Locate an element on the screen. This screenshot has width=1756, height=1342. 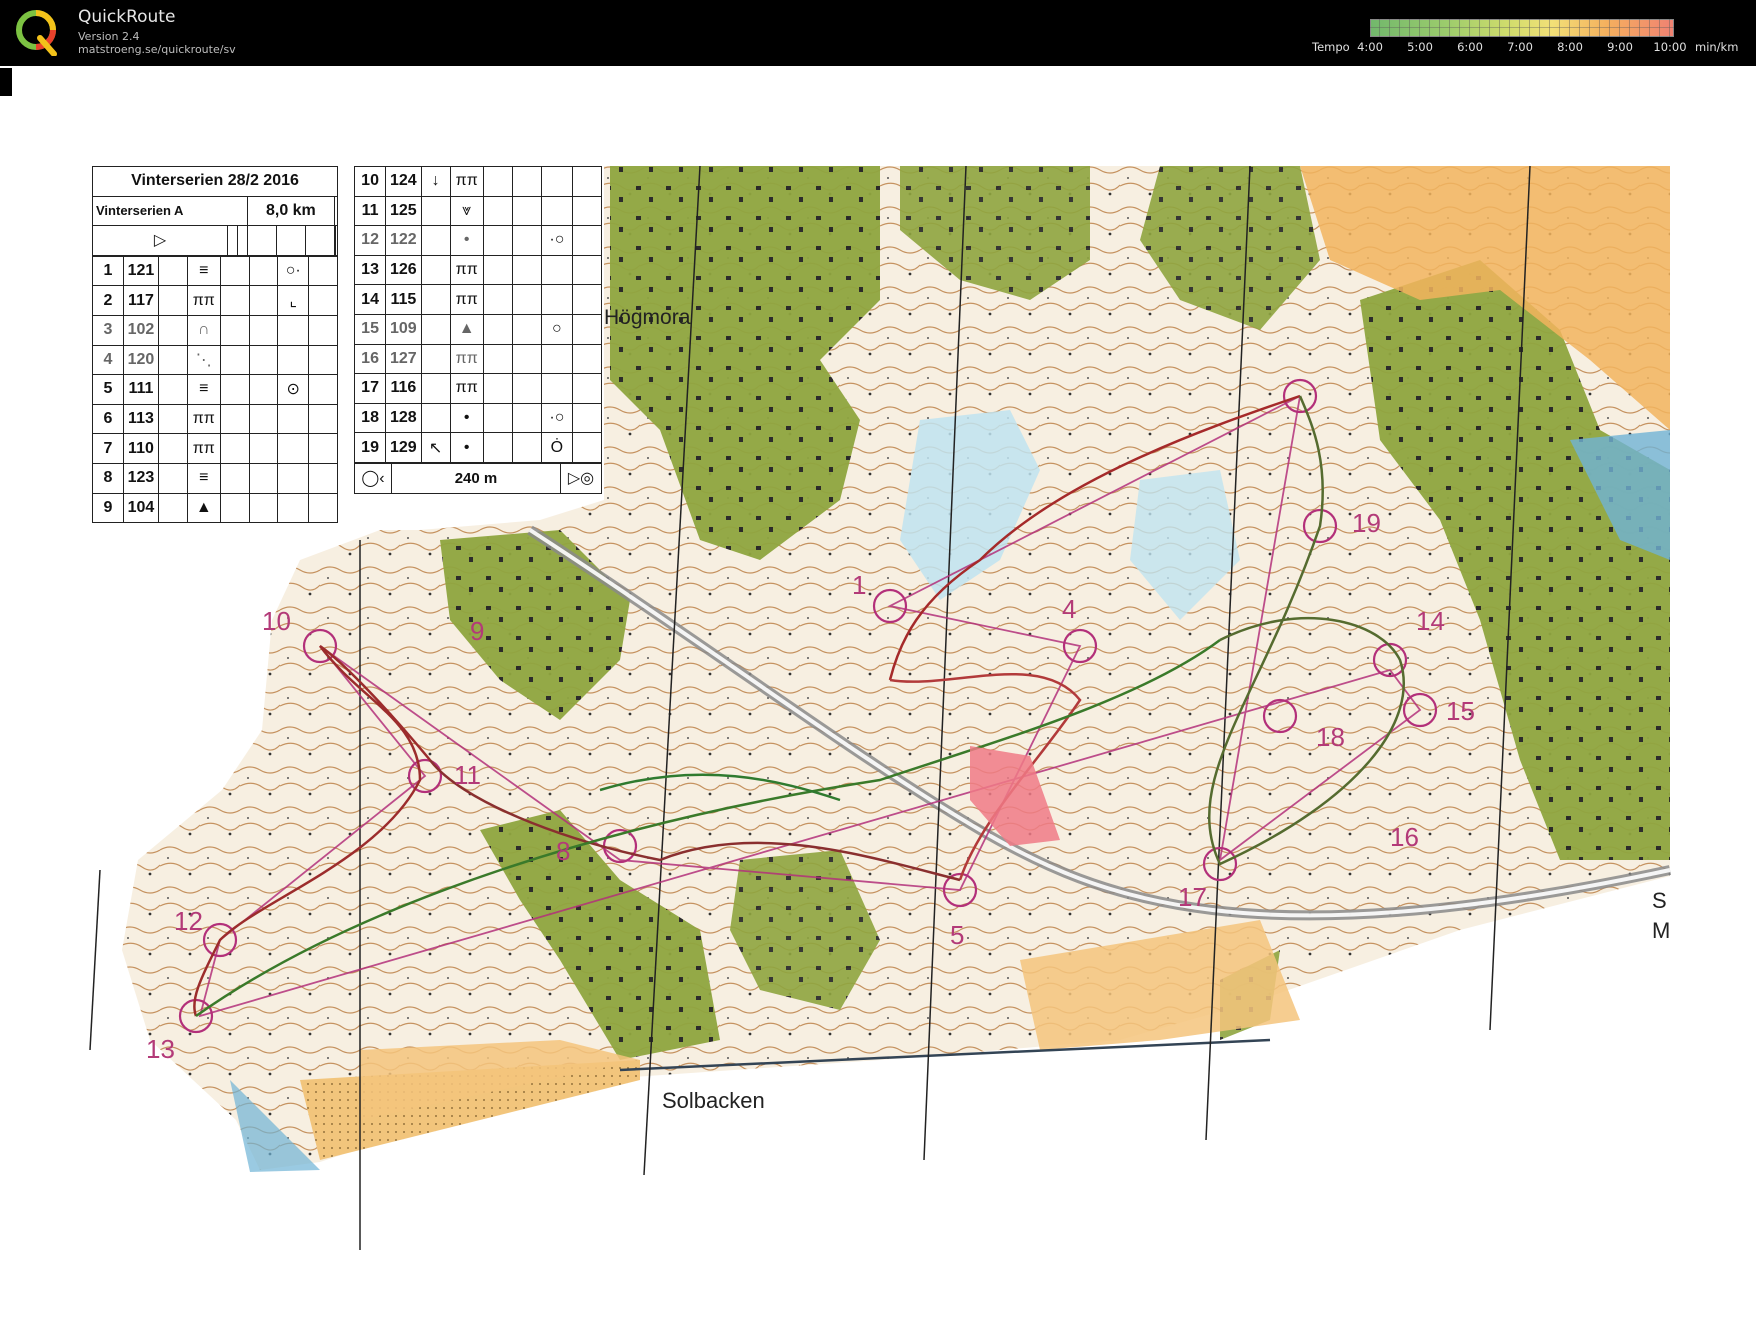
feature-symbol-icon: ▲ is located at coordinates (203, 508).